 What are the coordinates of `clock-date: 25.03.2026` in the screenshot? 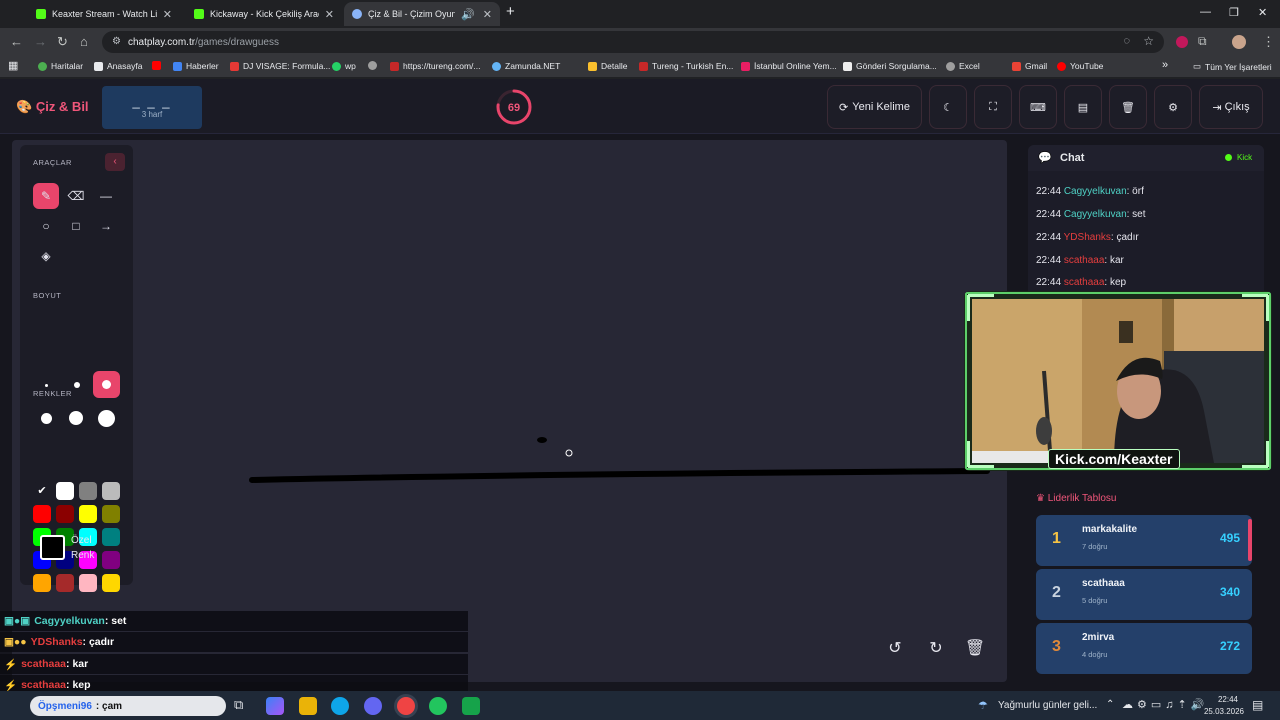 It's located at (1220, 711).